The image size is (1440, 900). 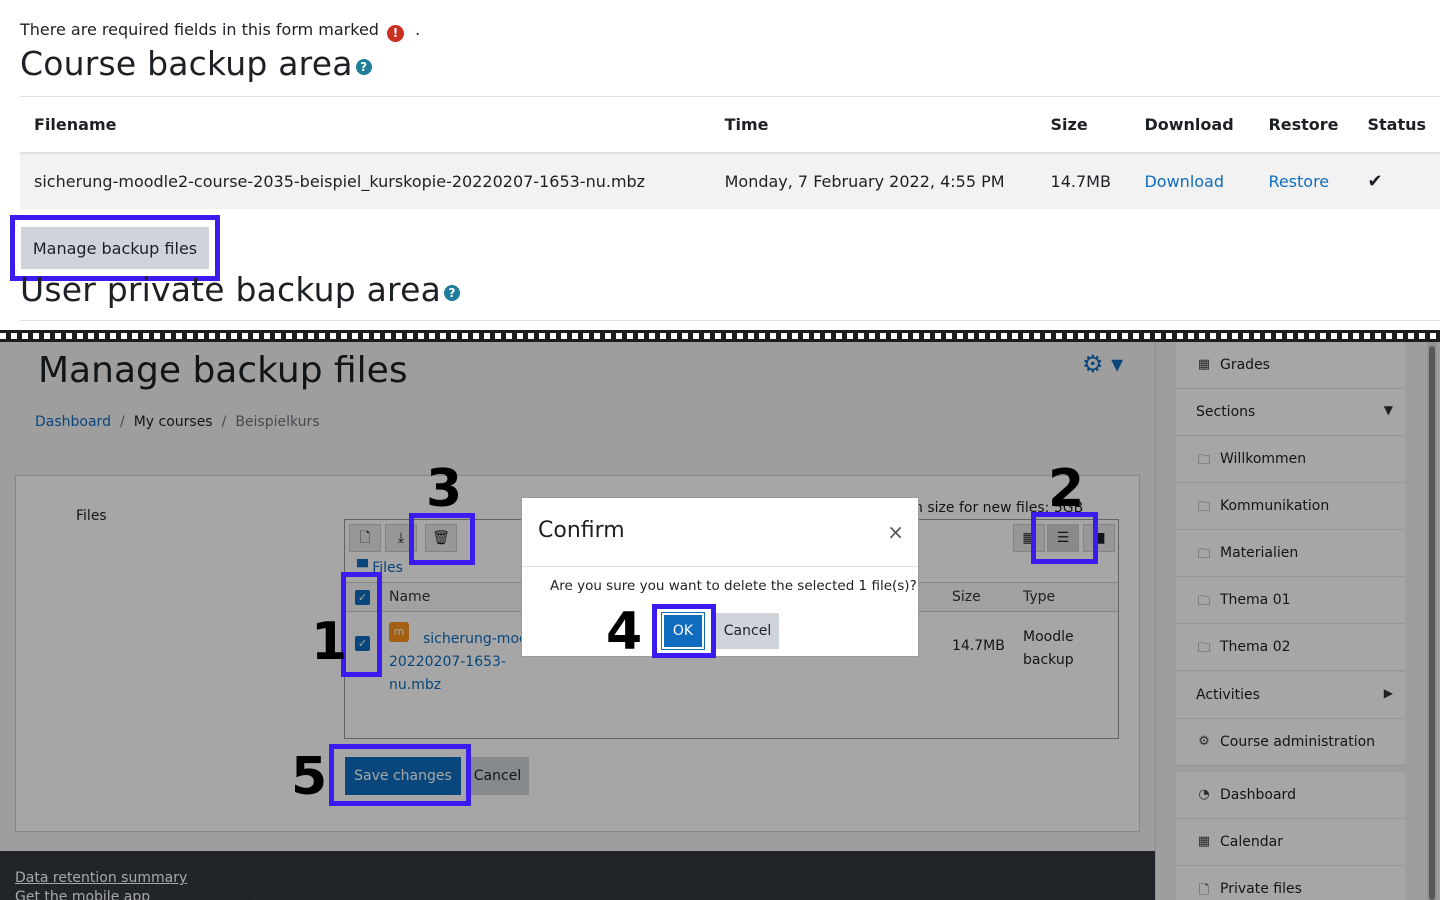 What do you see at coordinates (1083, 180) in the screenshot?
I see `backup-size: 14.7MB` at bounding box center [1083, 180].